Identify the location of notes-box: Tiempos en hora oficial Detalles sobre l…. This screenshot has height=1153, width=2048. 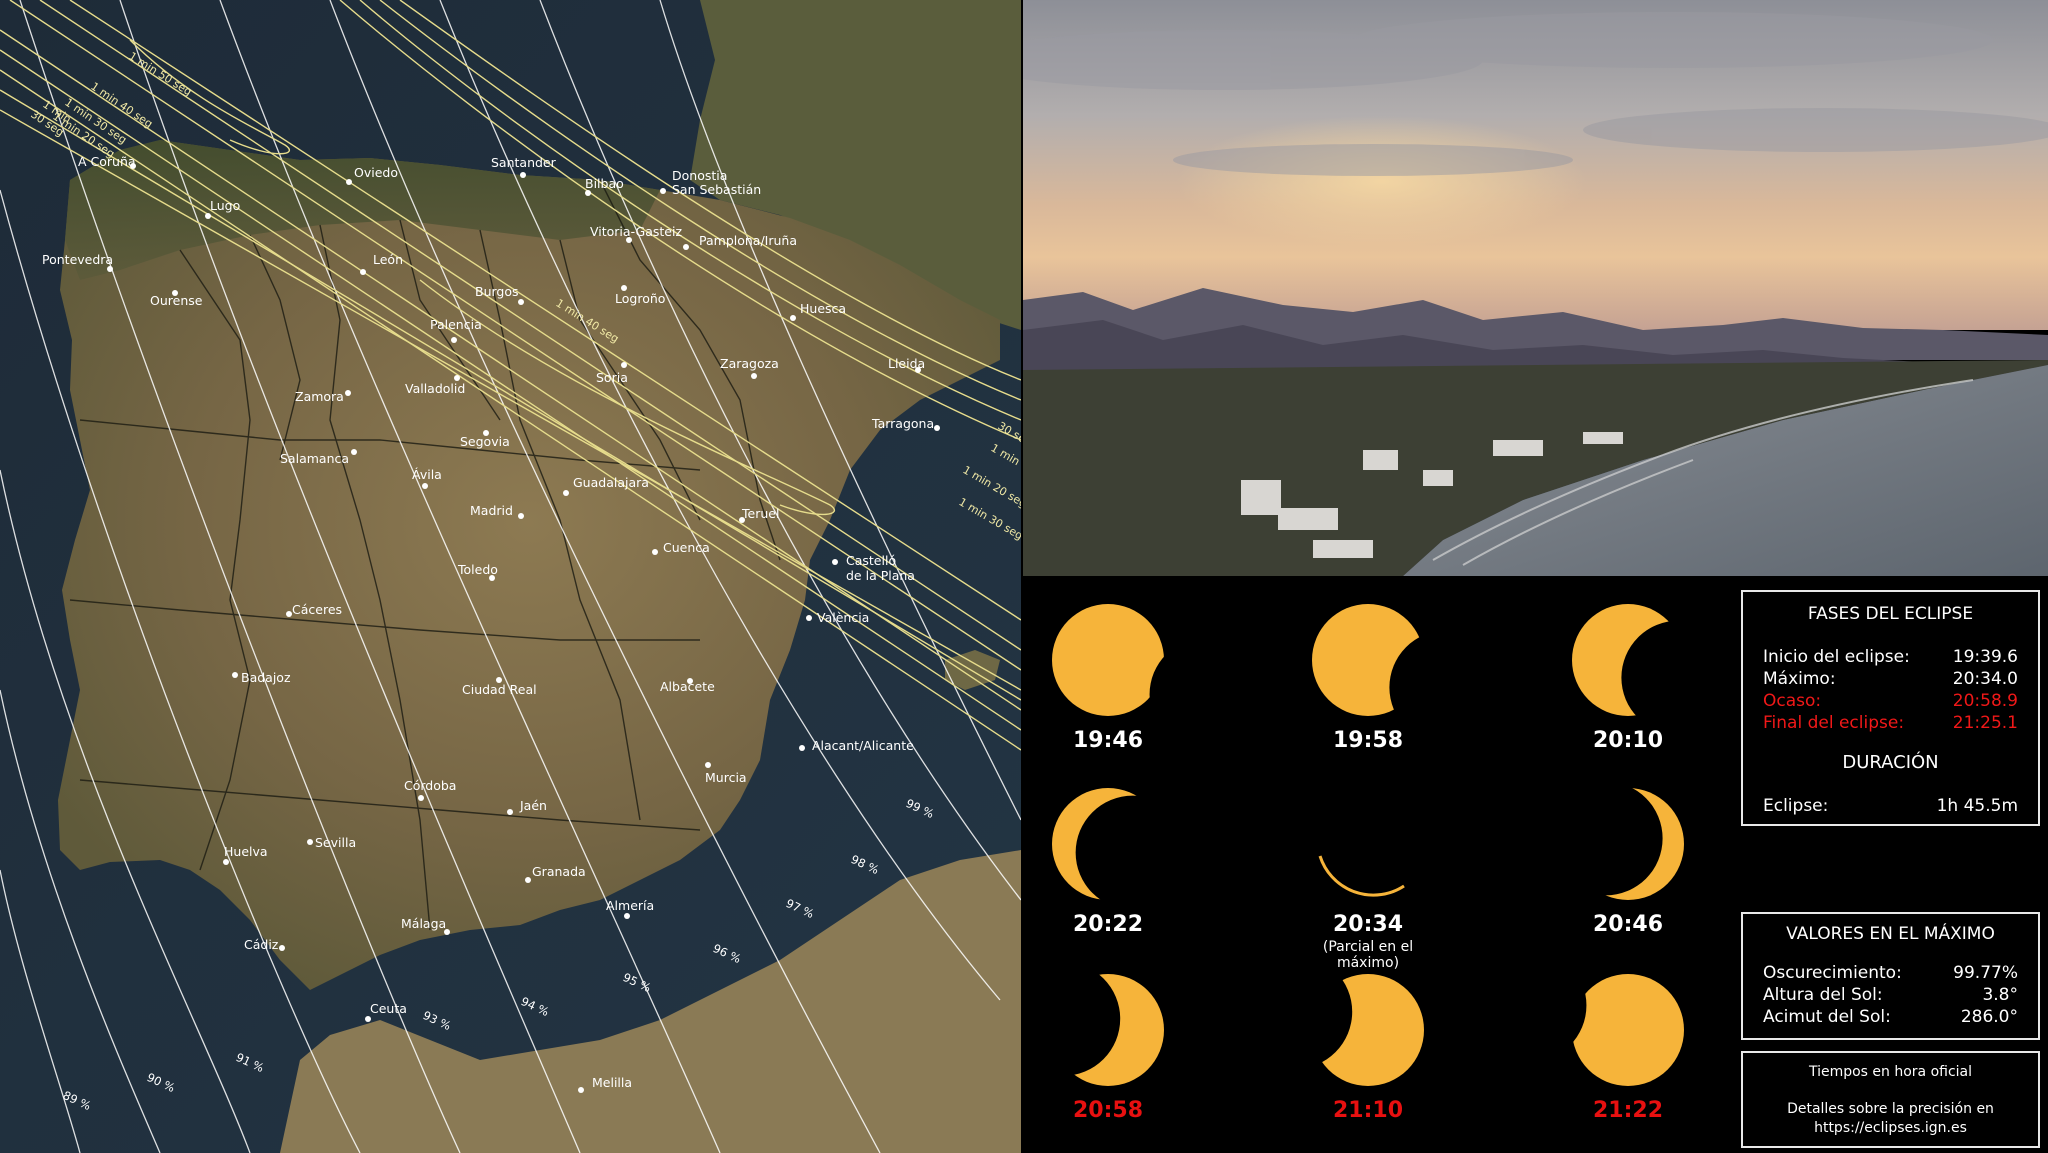
(1890, 1099).